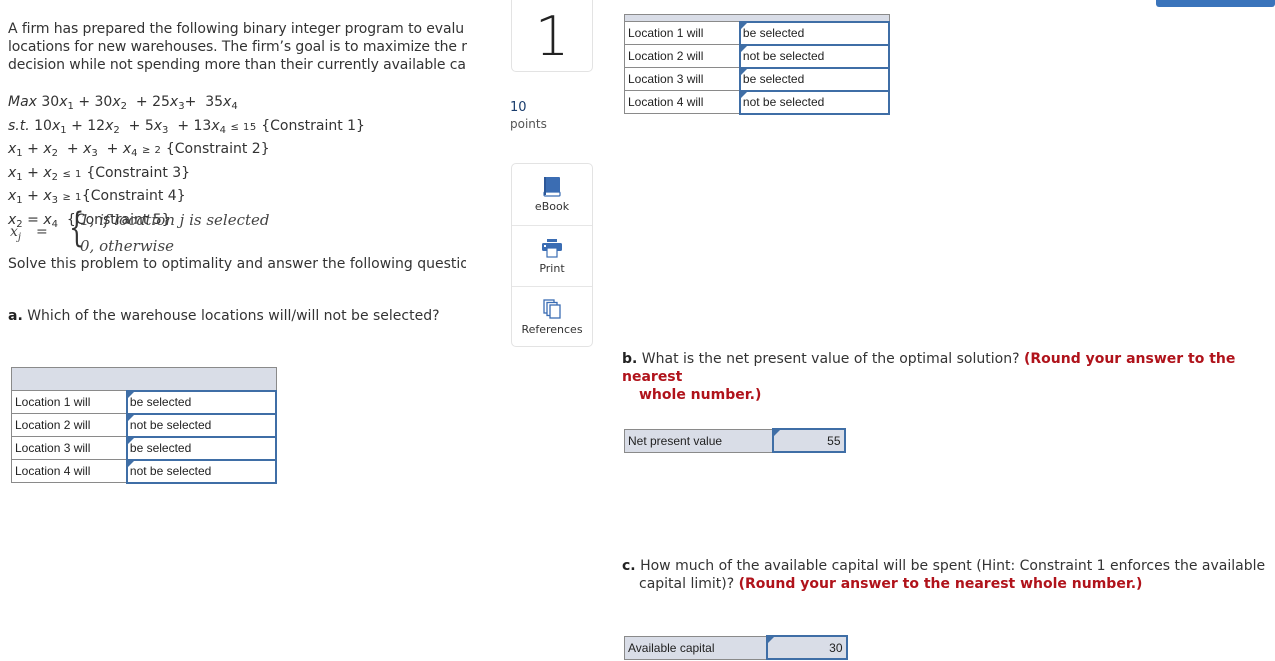 The image size is (1275, 661). What do you see at coordinates (552, 268) in the screenshot?
I see `tool-label: Print` at bounding box center [552, 268].